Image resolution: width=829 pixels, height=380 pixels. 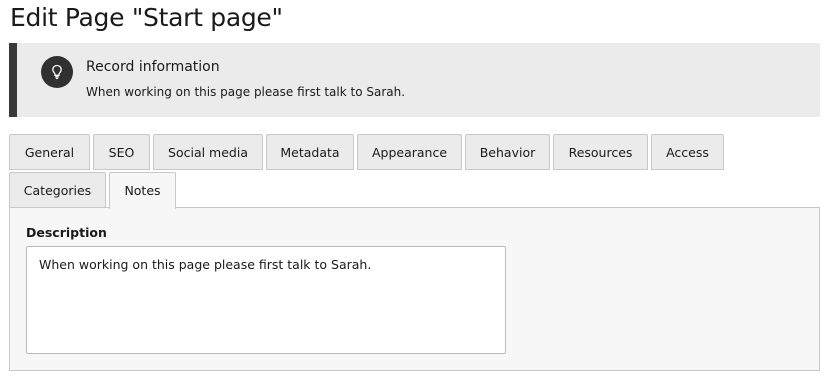 I want to click on tab-categories: Categories, so click(x=57, y=190).